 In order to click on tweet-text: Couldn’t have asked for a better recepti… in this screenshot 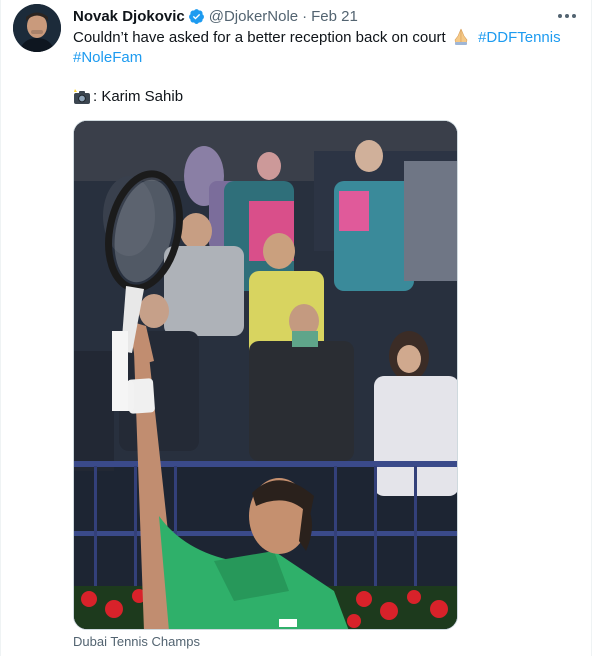, I will do `click(326, 48)`.